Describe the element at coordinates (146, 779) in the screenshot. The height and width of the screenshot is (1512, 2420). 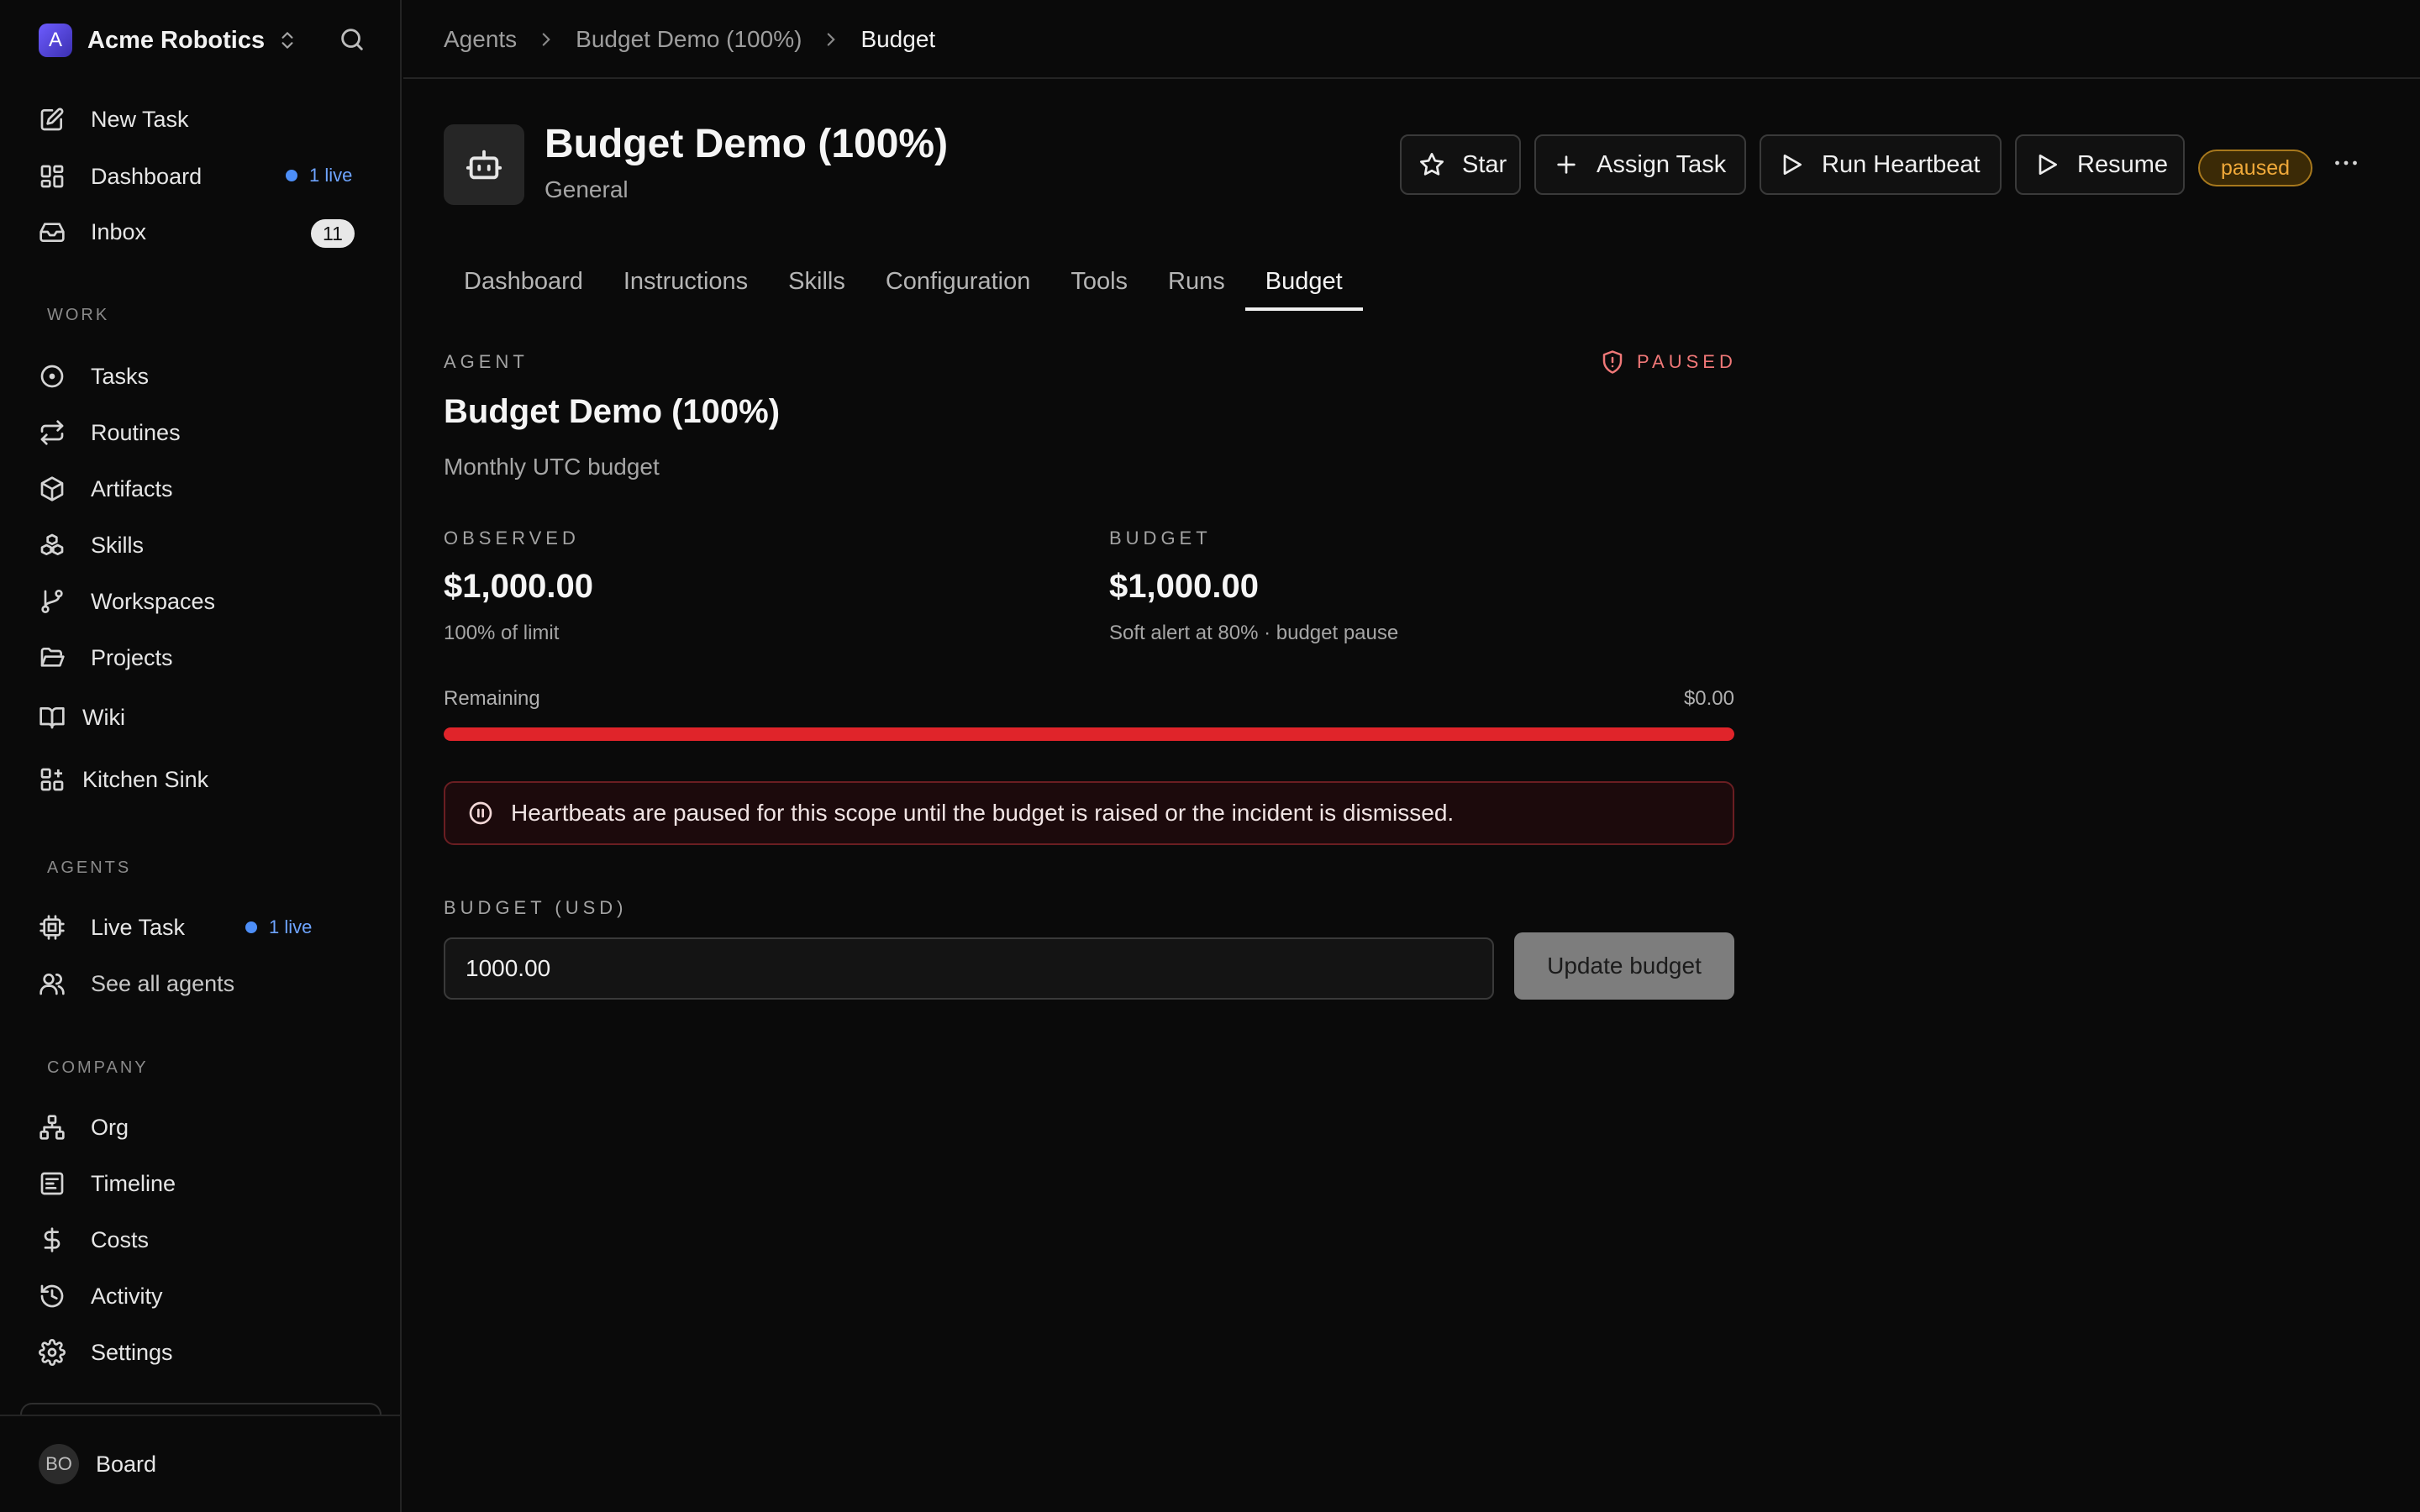
I see `nav-label: Kitchen Sink` at that location.